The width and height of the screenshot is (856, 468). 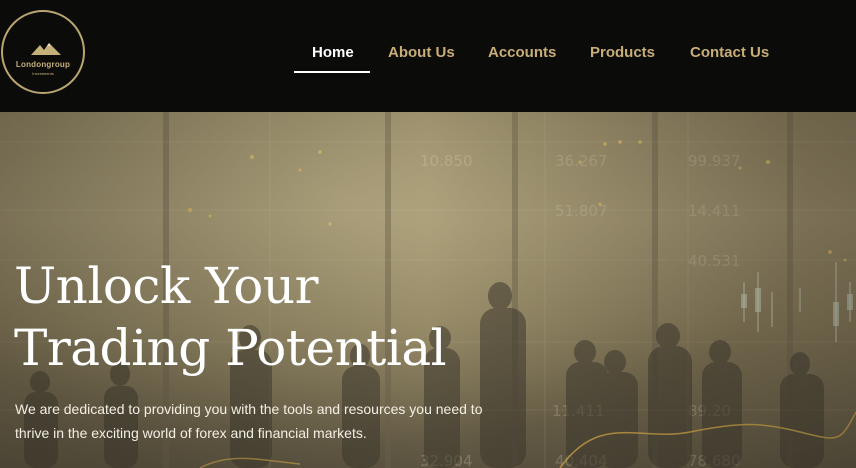 I want to click on hero-title-line-1: Unlock Your, so click(x=166, y=286).